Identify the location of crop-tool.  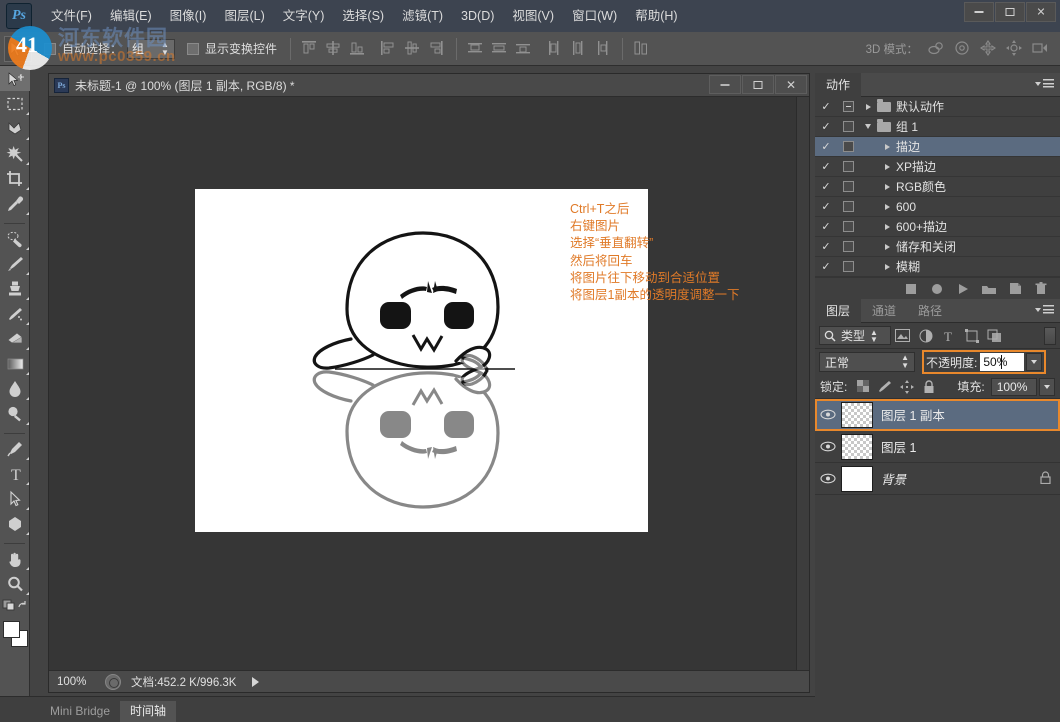
(15, 178).